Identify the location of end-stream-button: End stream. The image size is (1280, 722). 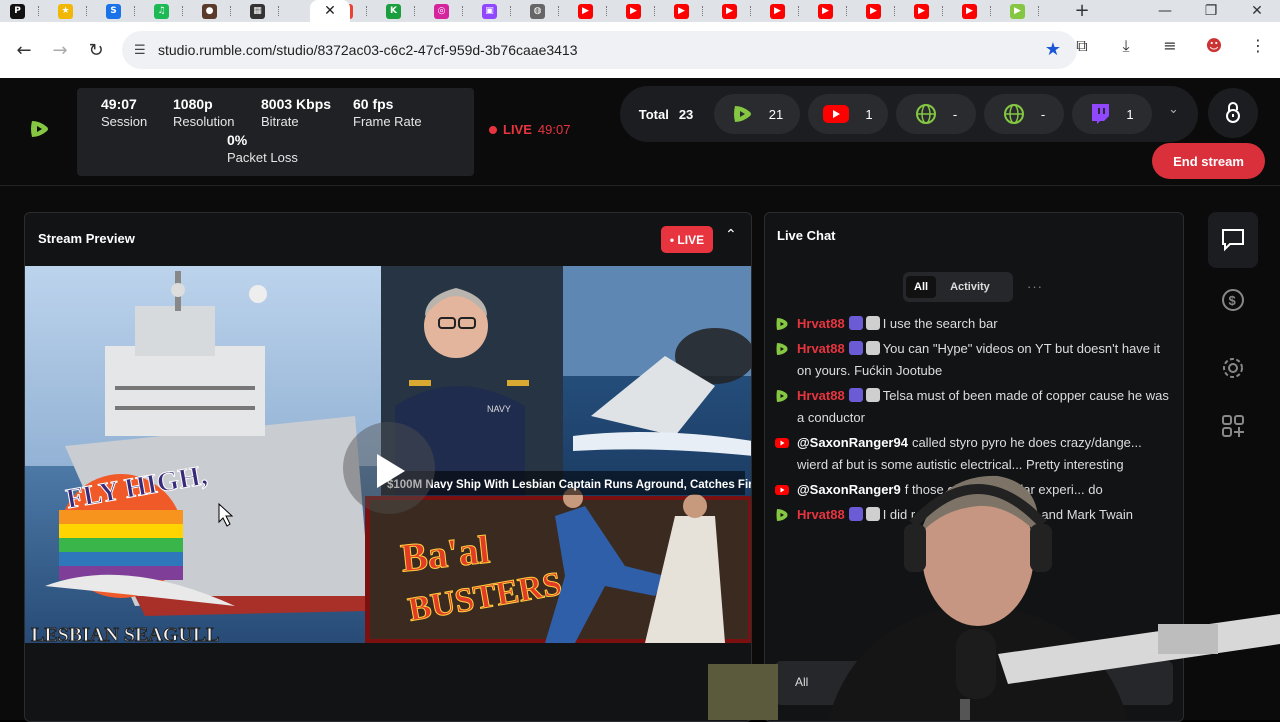
(1208, 161).